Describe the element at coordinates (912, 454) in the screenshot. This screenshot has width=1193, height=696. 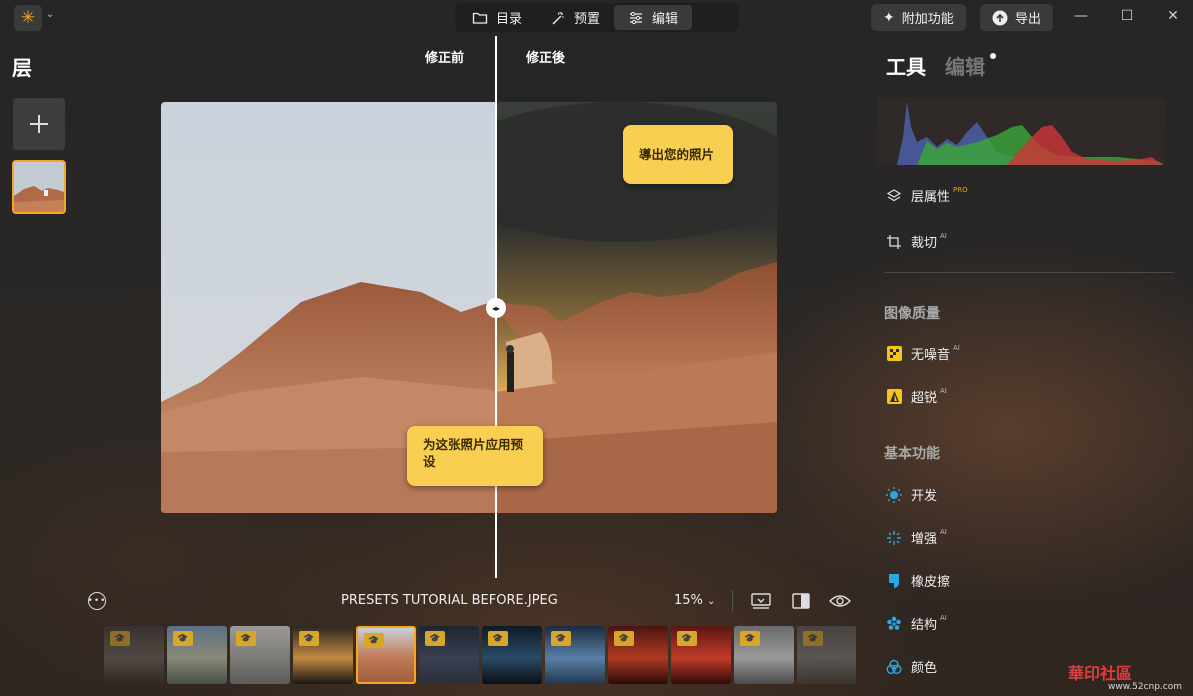
I see `section-title-basic: 基本功能` at that location.